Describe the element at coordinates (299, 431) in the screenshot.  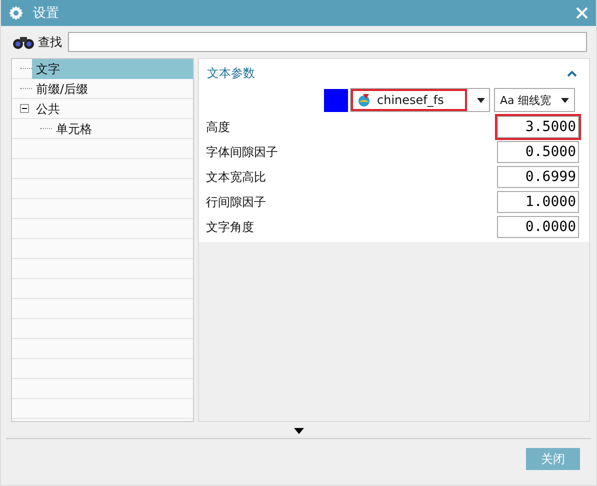
I see `expand-icon` at that location.